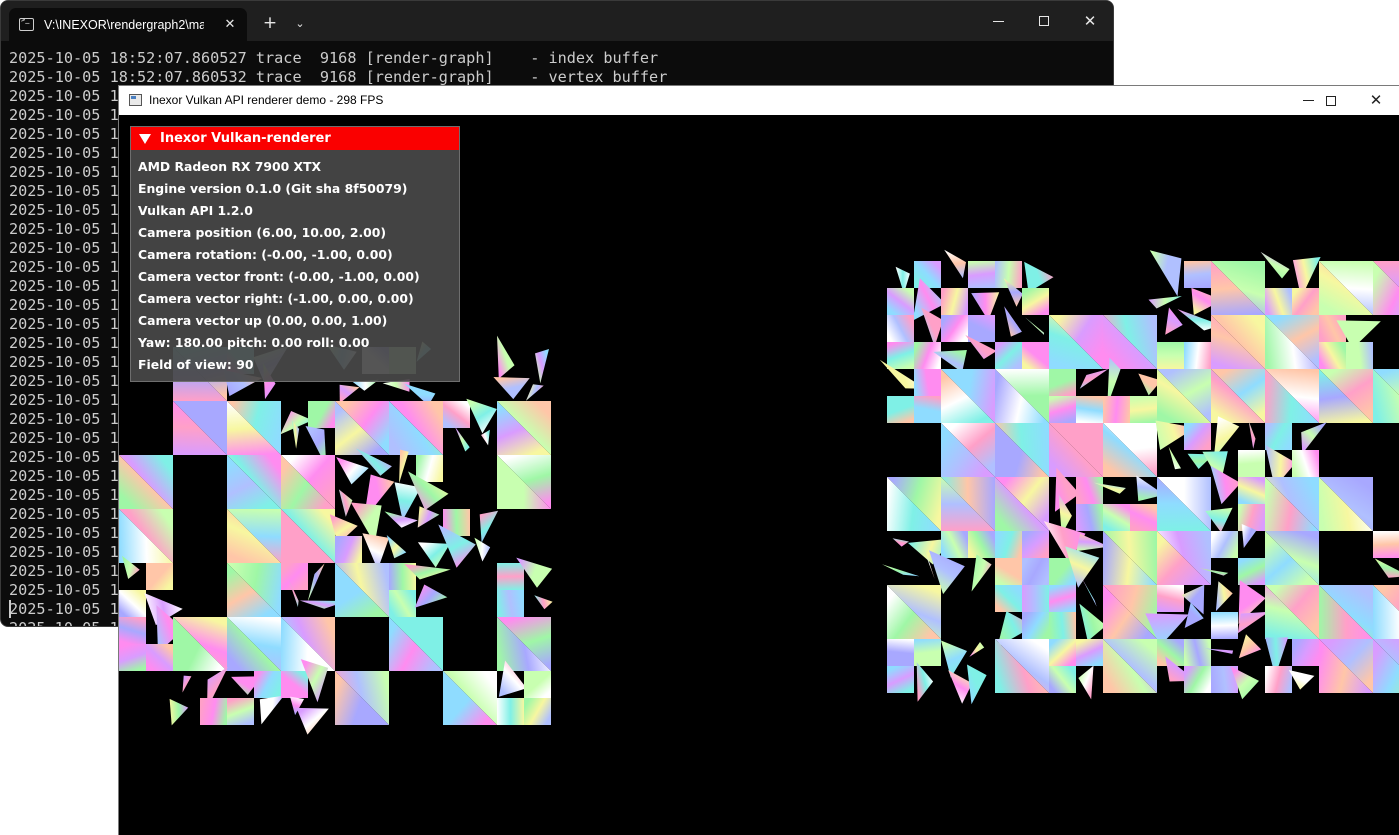 Image resolution: width=1399 pixels, height=835 pixels. What do you see at coordinates (262, 232) in the screenshot?
I see `imgui-info-line: Camera position (6.00, 10.00, 2.00)` at bounding box center [262, 232].